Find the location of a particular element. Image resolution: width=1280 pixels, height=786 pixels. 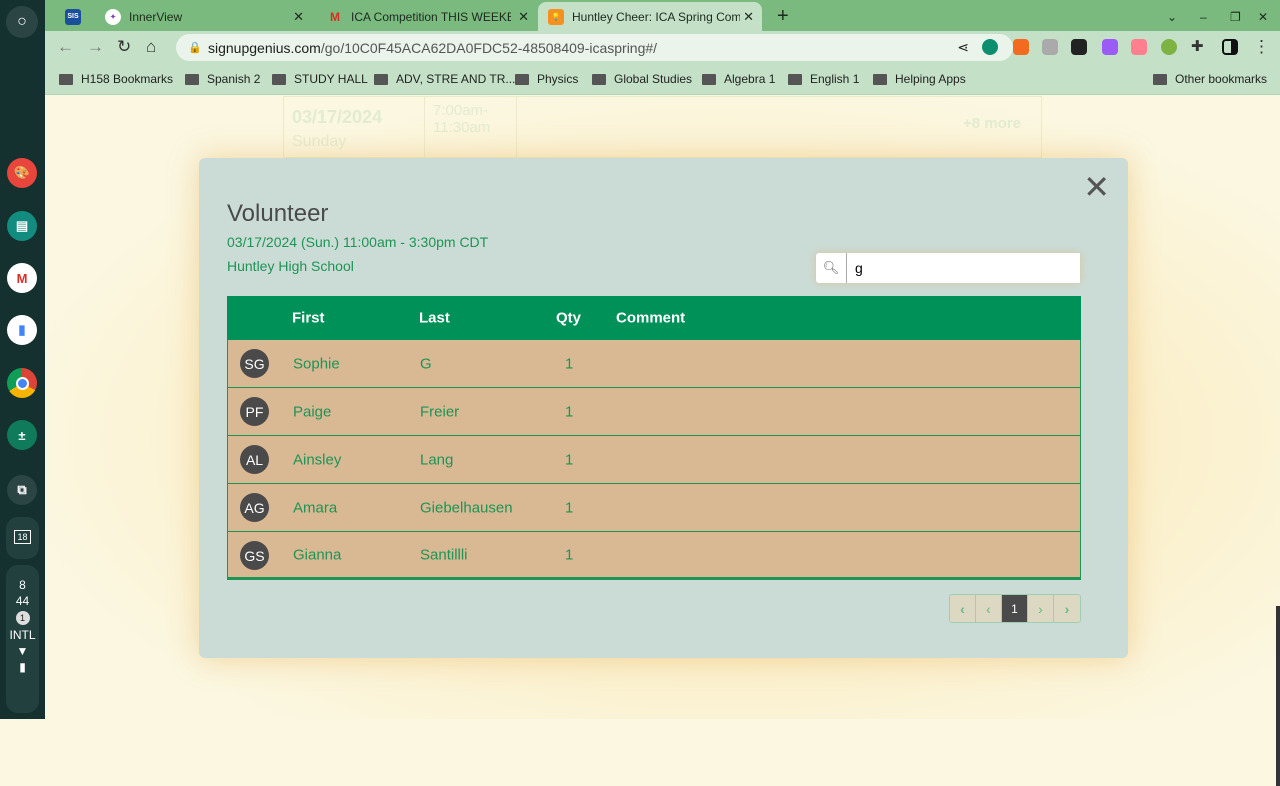

pagination: ‹ ‹ 1 › › is located at coordinates (1015, 608).